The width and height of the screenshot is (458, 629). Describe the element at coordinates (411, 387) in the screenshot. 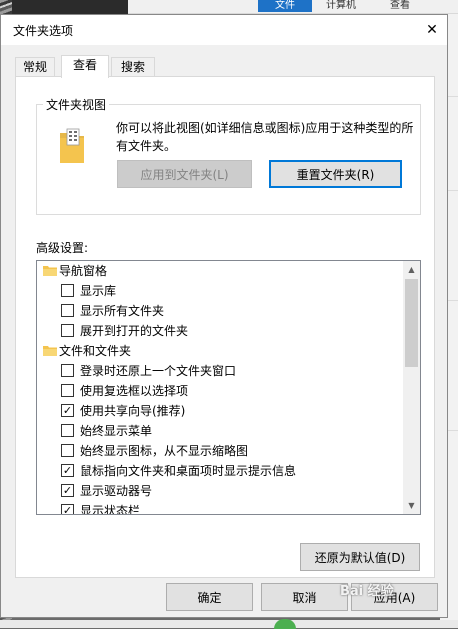

I see `list-scrollbar: ▲ ▼` at that location.